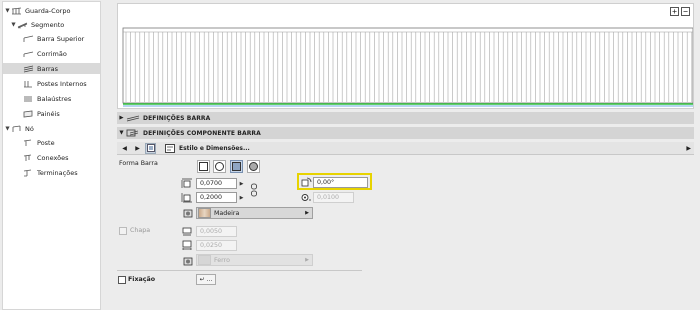 The image size is (700, 310). What do you see at coordinates (169, 148) in the screenshot?
I see `style-dimensions-icon` at bounding box center [169, 148].